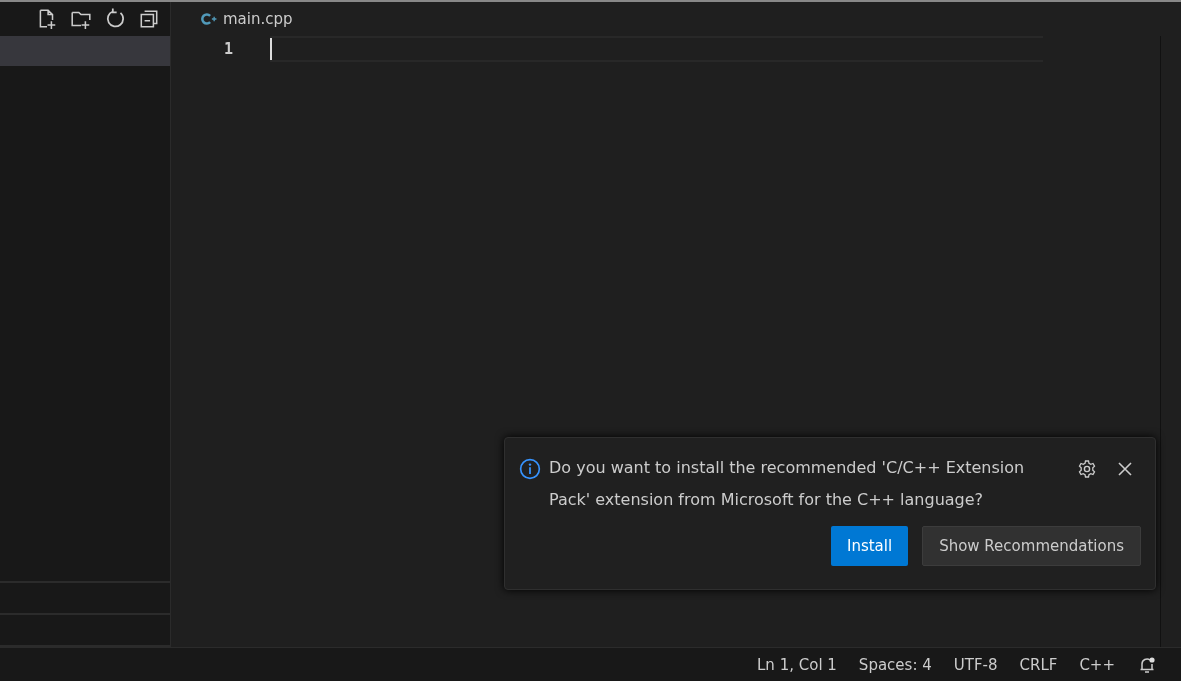 The width and height of the screenshot is (1181, 681). Describe the element at coordinates (975, 664) in the screenshot. I see `status-item: UTF-8` at that location.